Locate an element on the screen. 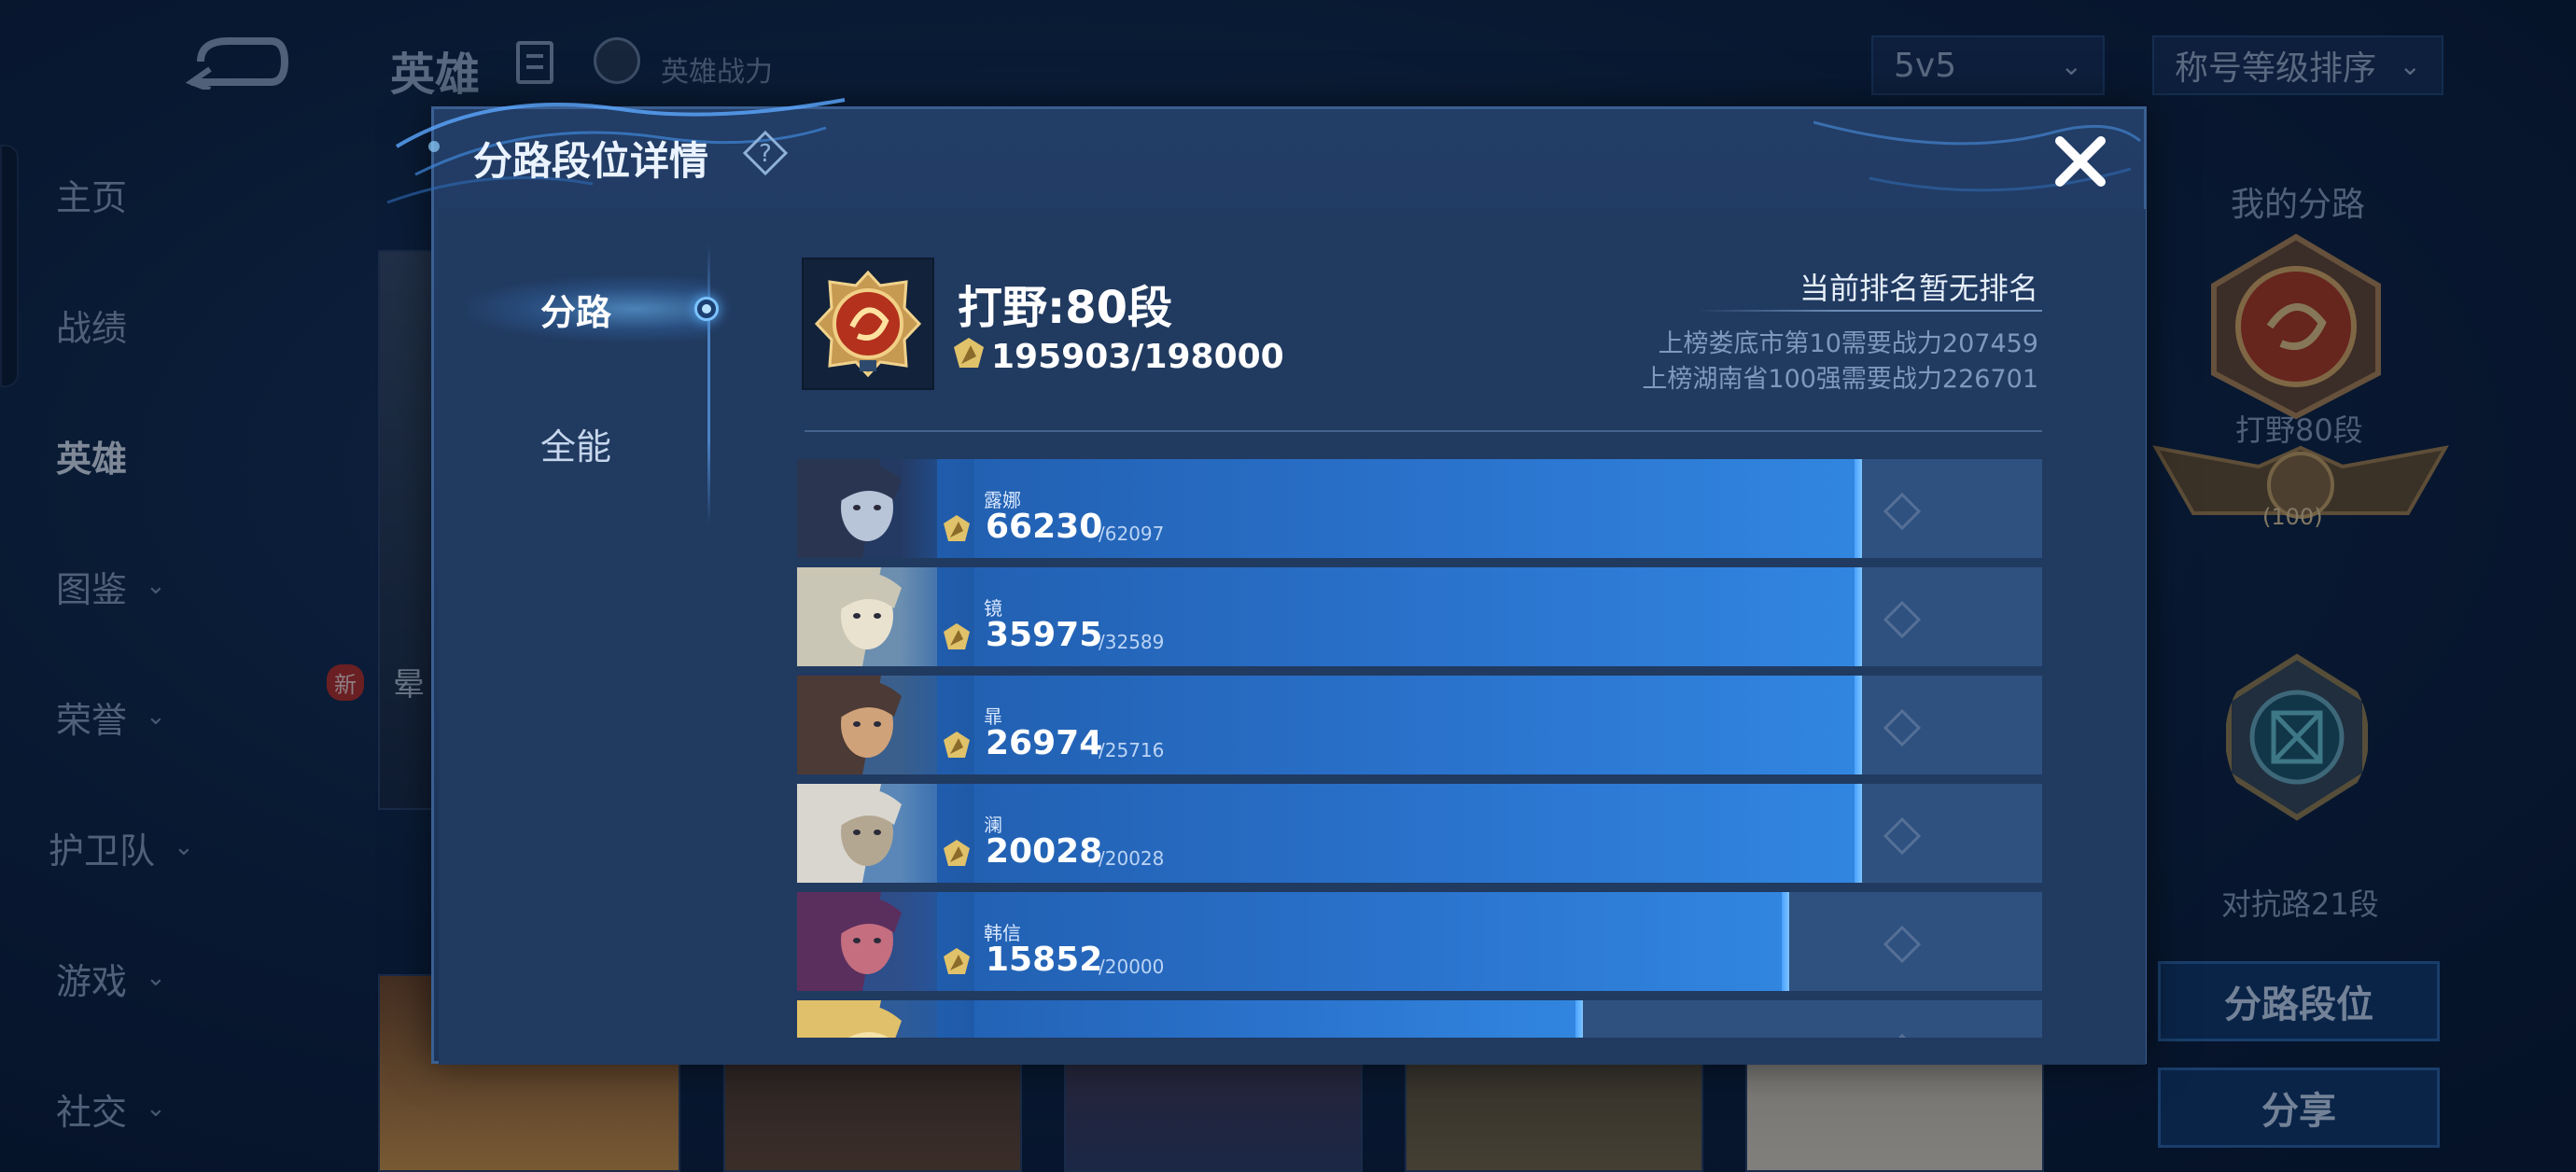  hero-power-max: /32589 is located at coordinates (1132, 642).